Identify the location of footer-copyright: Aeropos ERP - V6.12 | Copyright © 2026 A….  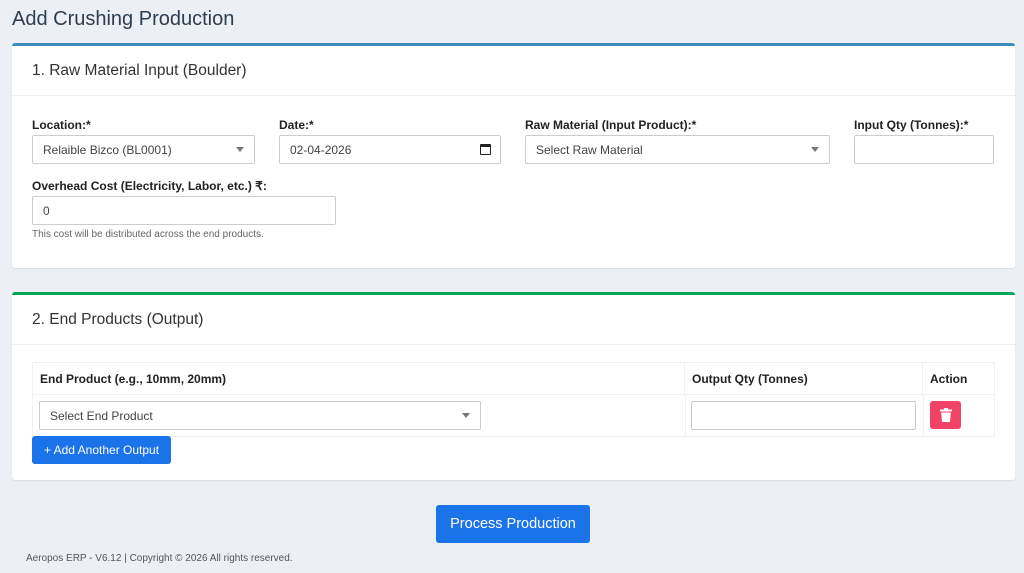
(159, 558).